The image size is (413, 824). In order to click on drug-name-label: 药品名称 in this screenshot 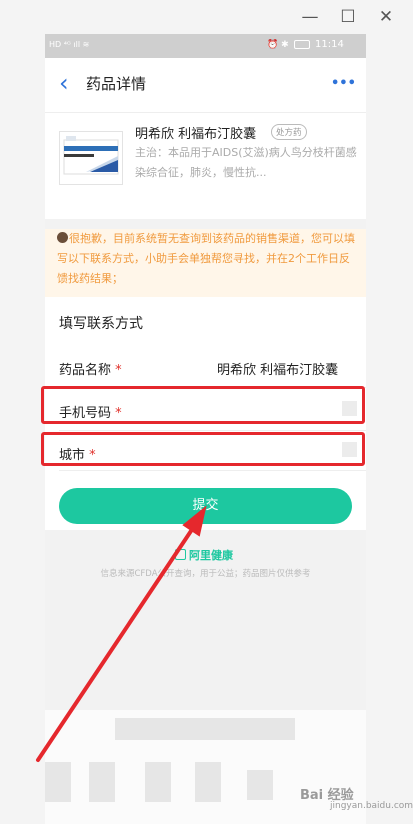, I will do `click(85, 370)`.